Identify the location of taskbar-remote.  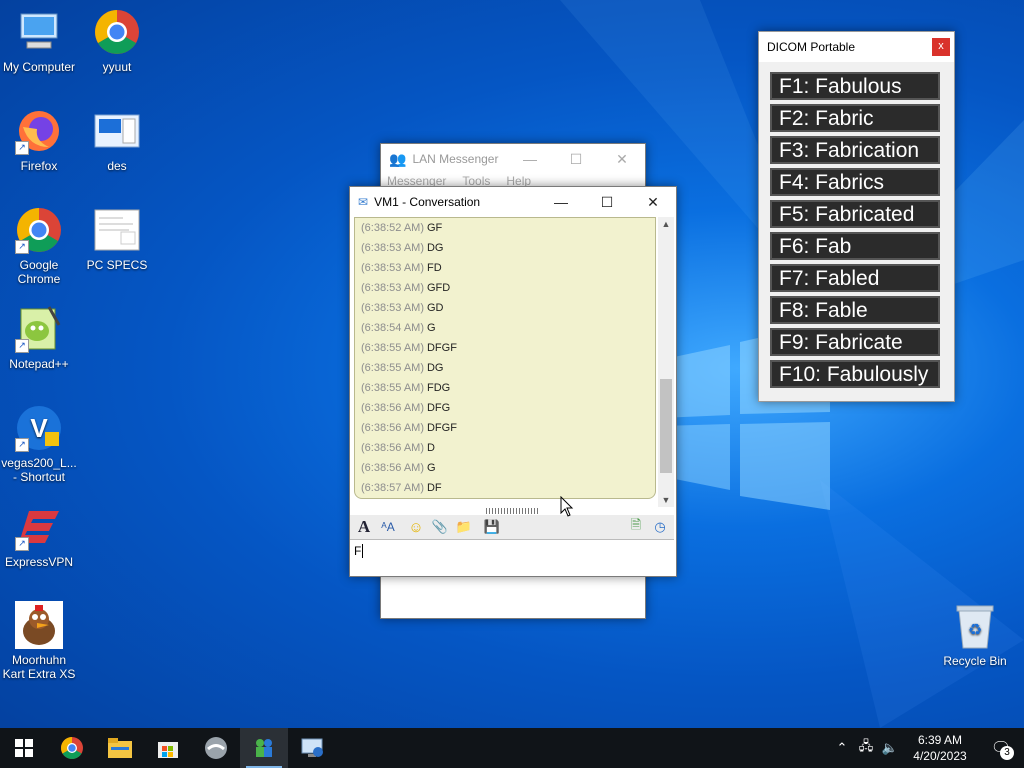
(312, 748).